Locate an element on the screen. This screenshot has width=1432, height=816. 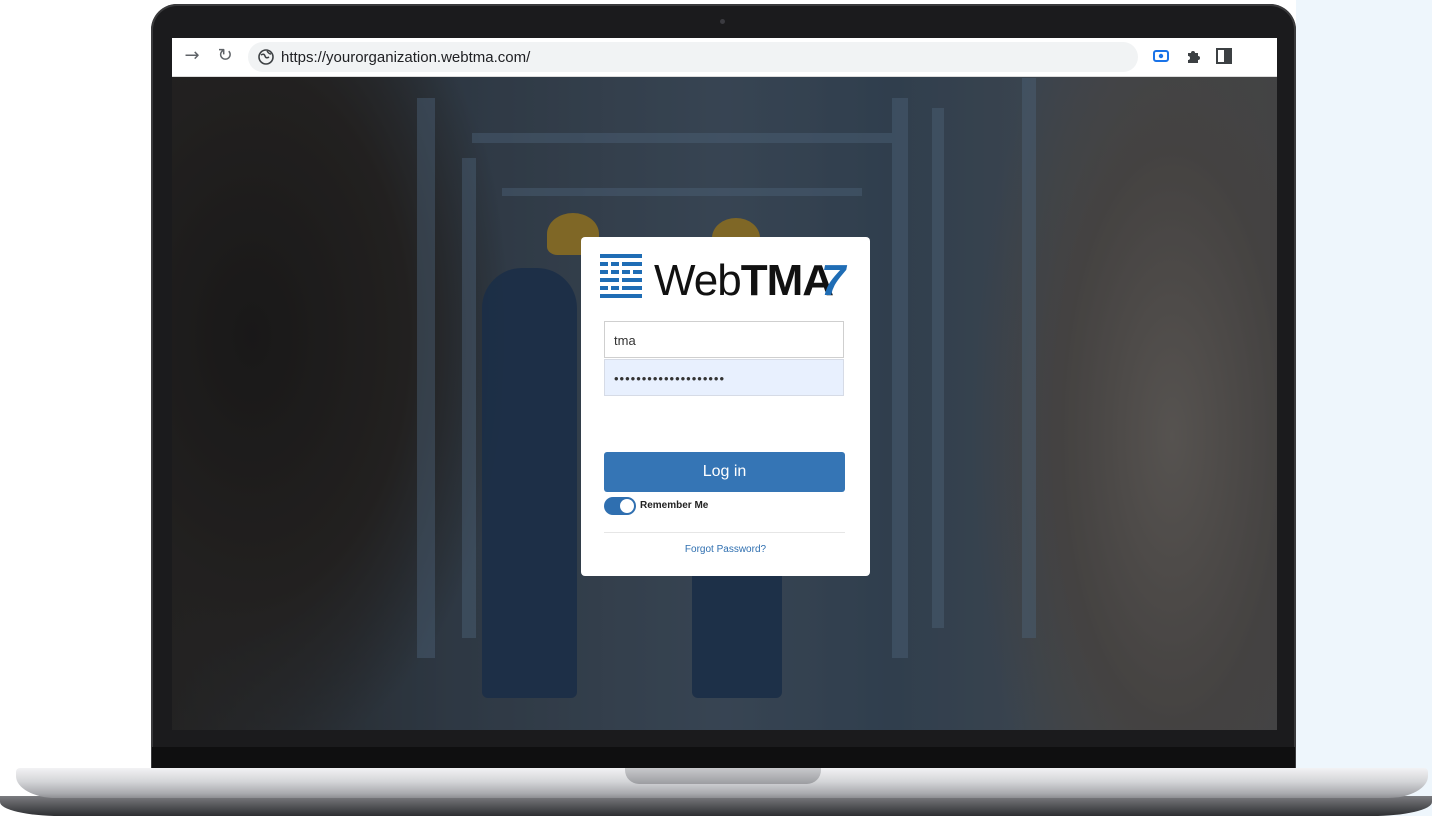
browser-toolbar: → ↻ https://yourorganization.webtma.com/ is located at coordinates (724, 57).